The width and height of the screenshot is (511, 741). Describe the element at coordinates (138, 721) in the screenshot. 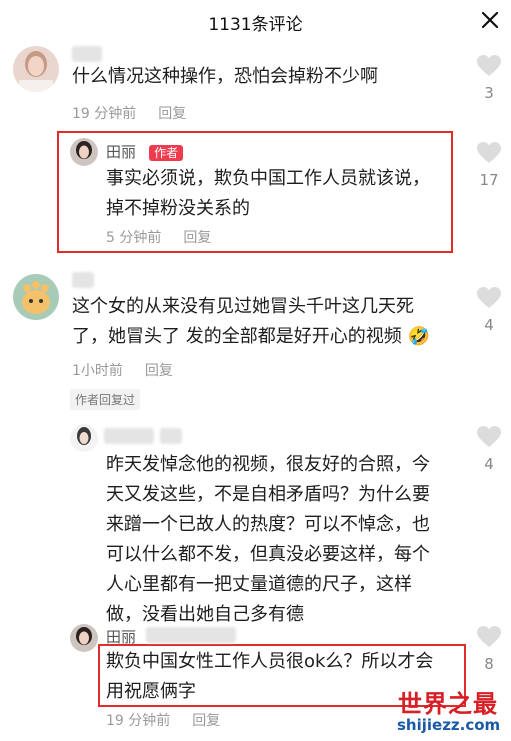

I see `reply-time: 19 分钟前` at that location.